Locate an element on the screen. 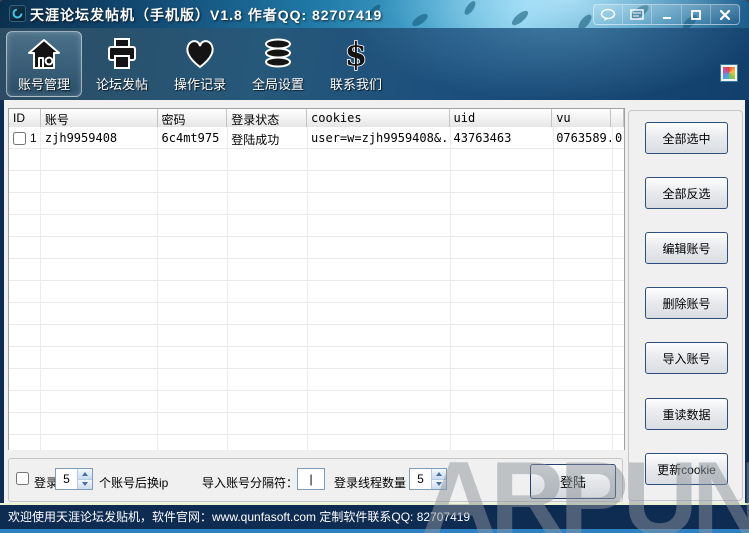  col-header-account: 账号 is located at coordinates (99, 118).